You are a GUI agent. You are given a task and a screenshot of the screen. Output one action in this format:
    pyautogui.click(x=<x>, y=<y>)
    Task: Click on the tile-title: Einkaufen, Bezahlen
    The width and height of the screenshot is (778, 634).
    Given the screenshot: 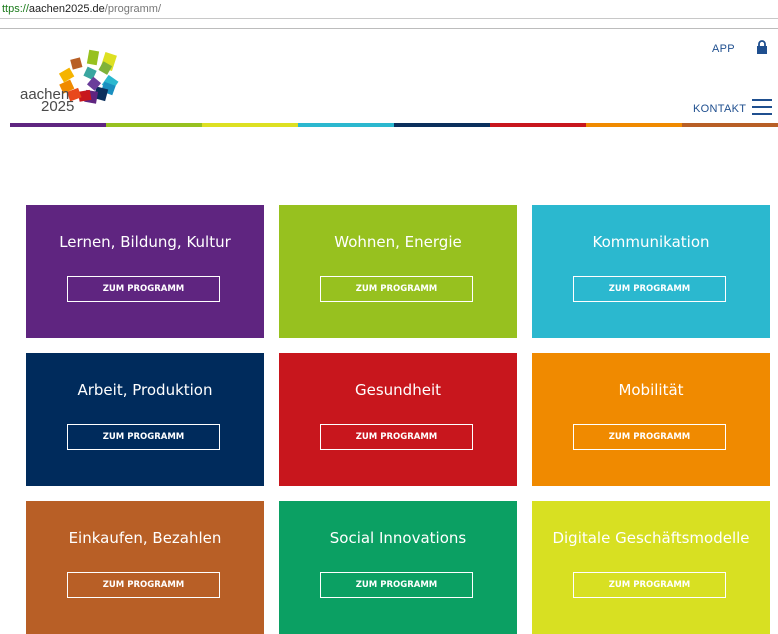 What is the action you would take?
    pyautogui.click(x=145, y=538)
    